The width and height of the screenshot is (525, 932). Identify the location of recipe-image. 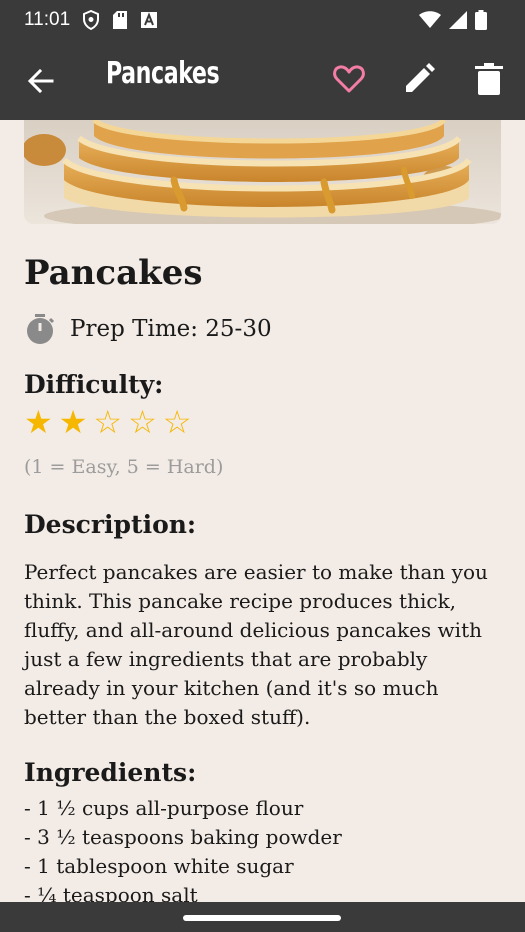
(262, 172).